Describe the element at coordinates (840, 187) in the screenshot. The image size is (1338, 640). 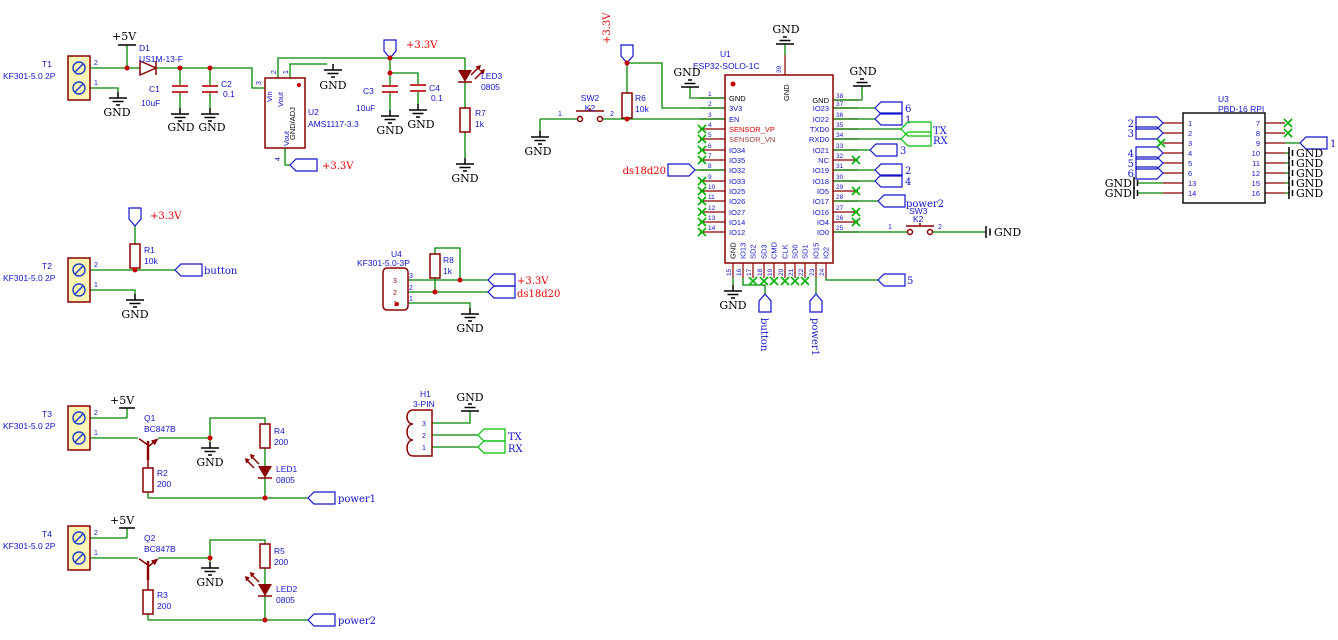
I see `pin-number: 29` at that location.